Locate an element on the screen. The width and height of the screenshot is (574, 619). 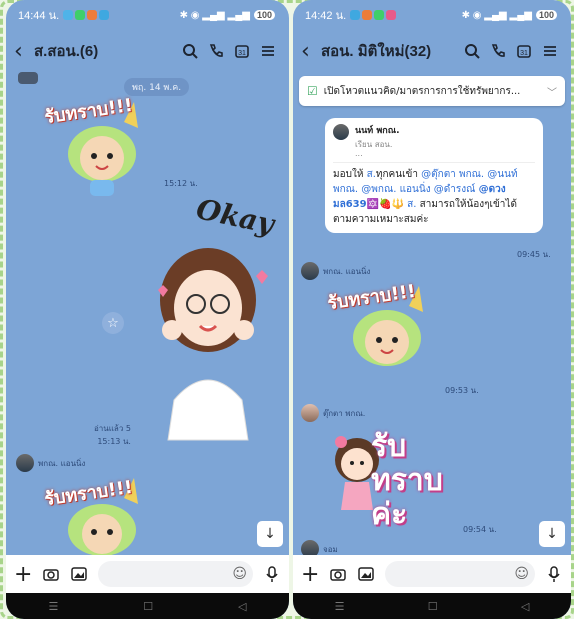
status-time: 14:44 น. is located at coordinates (39, 16).